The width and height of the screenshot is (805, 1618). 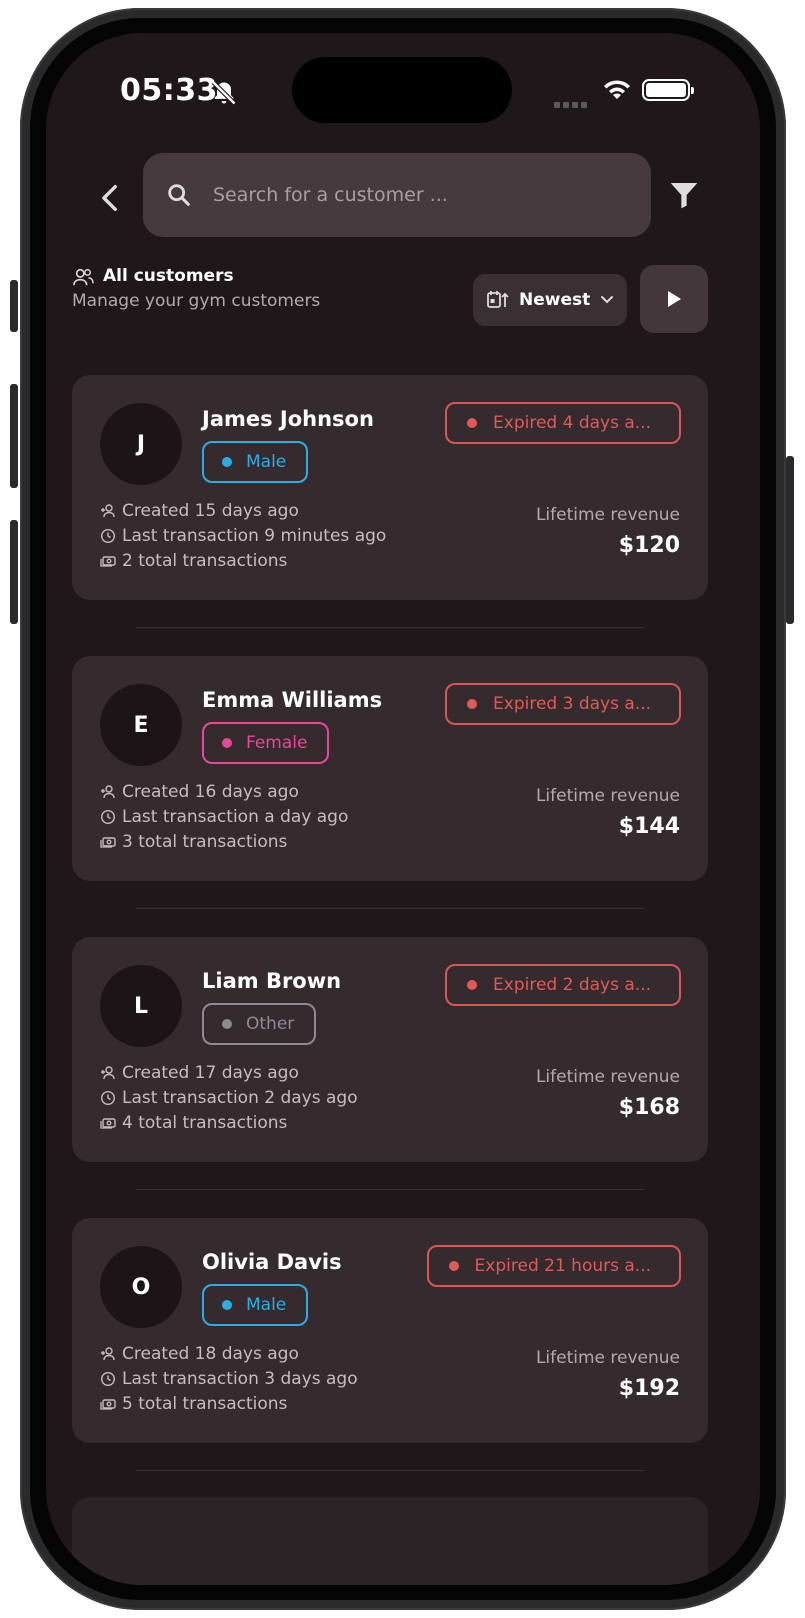 What do you see at coordinates (240, 1379) in the screenshot?
I see `last-transaction-text: Last transaction 3 days ago` at bounding box center [240, 1379].